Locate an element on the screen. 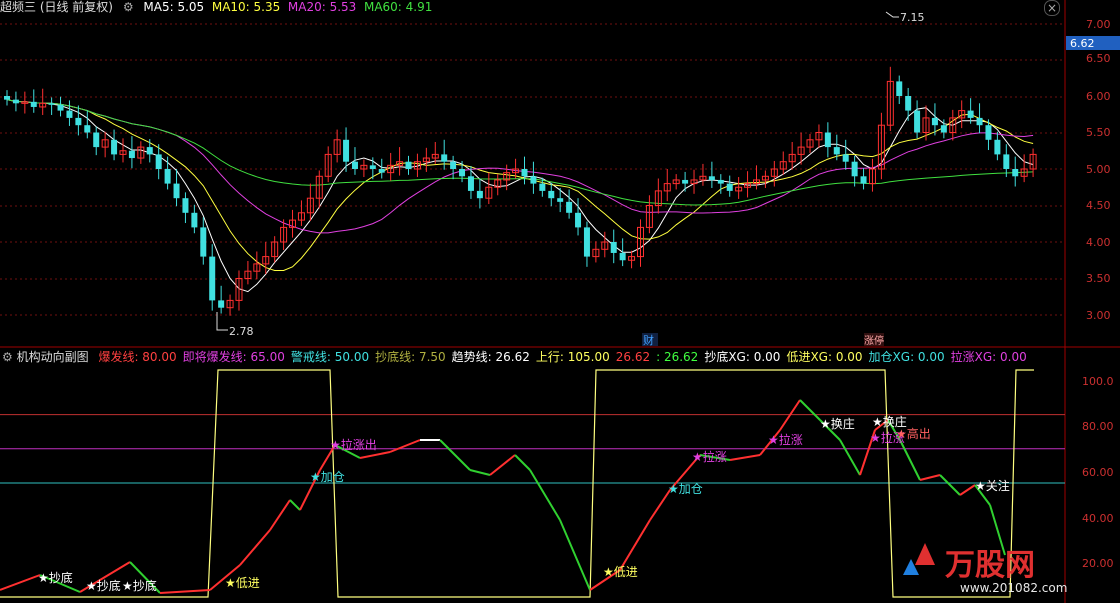 Image resolution: width=1120 pixels, height=603 pixels. price-tick: 4.50 is located at coordinates (1098, 205).